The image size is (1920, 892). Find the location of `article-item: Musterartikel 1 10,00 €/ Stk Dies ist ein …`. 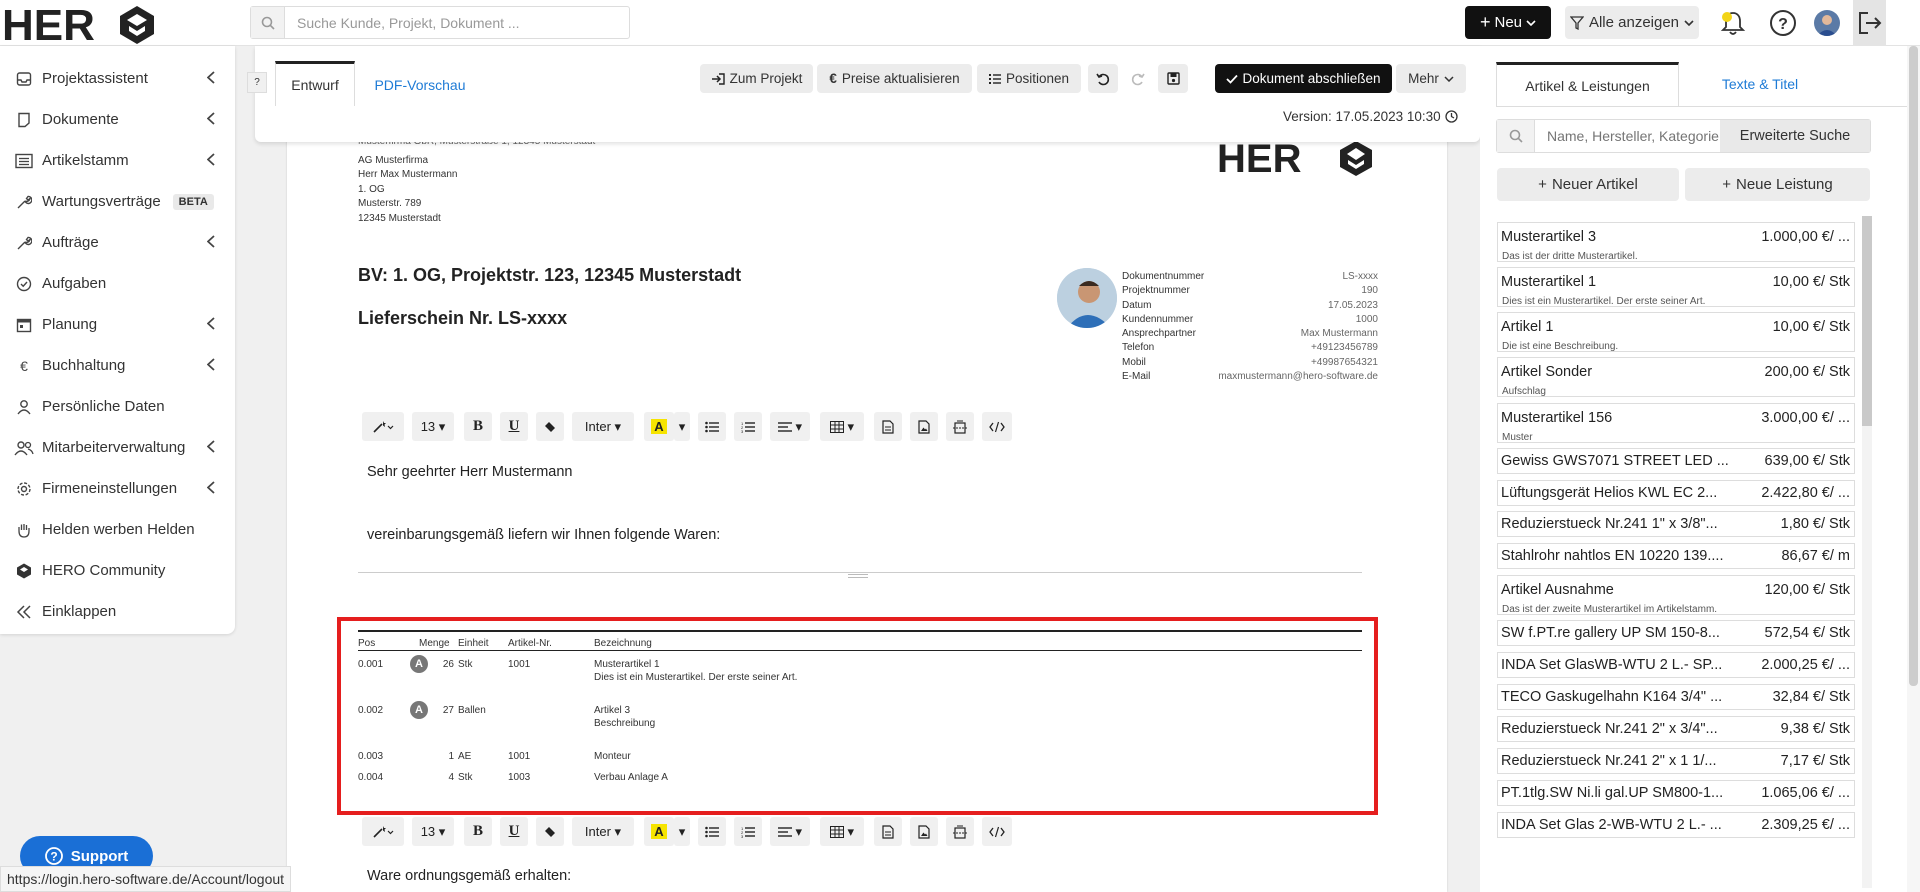

article-item: Musterartikel 1 10,00 €/ Stk Dies ist ein … is located at coordinates (1676, 287).